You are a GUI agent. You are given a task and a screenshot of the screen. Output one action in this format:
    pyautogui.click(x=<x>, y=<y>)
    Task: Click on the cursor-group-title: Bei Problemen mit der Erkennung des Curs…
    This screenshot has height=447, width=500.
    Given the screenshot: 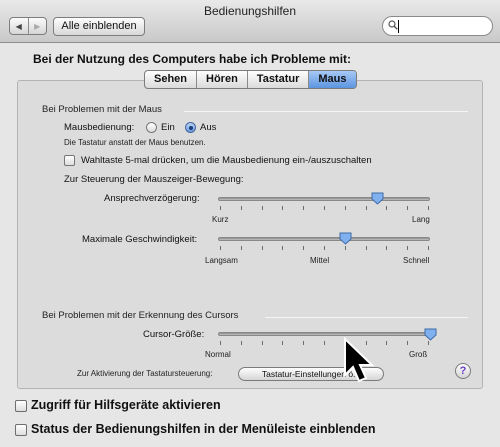 What is the action you would take?
    pyautogui.click(x=140, y=315)
    